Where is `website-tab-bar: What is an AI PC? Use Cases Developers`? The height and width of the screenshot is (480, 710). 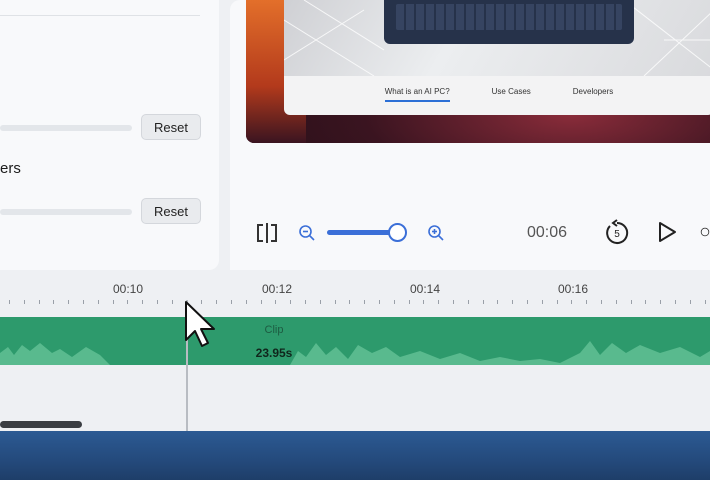 website-tab-bar: What is an AI PC? Use Cases Developers is located at coordinates (497, 91).